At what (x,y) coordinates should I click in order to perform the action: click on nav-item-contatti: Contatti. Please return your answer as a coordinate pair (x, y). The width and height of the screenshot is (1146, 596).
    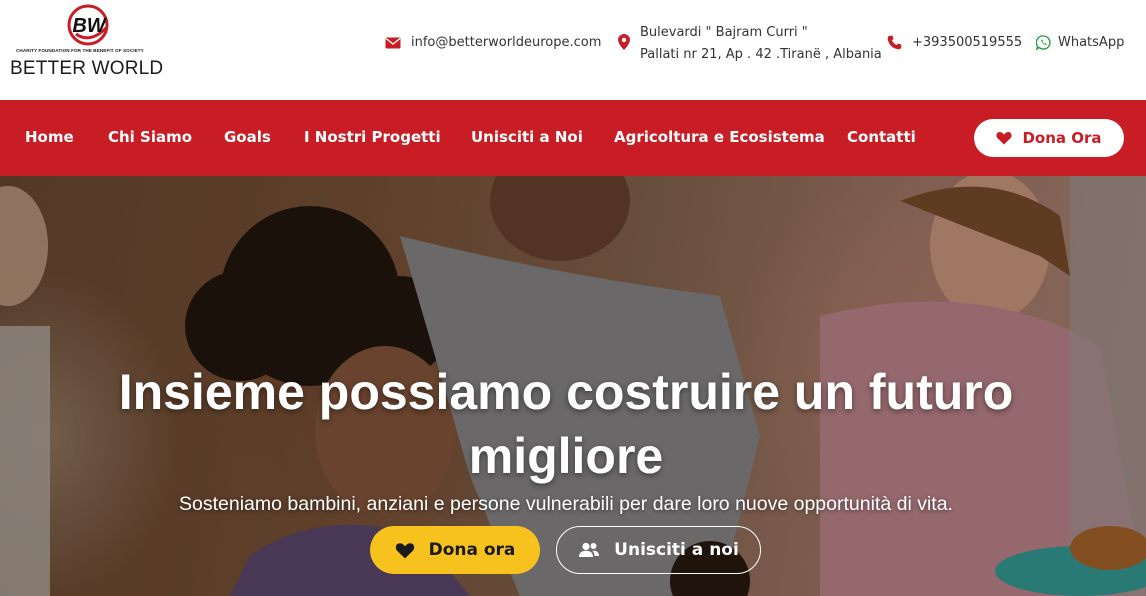
    Looking at the image, I should click on (881, 137).